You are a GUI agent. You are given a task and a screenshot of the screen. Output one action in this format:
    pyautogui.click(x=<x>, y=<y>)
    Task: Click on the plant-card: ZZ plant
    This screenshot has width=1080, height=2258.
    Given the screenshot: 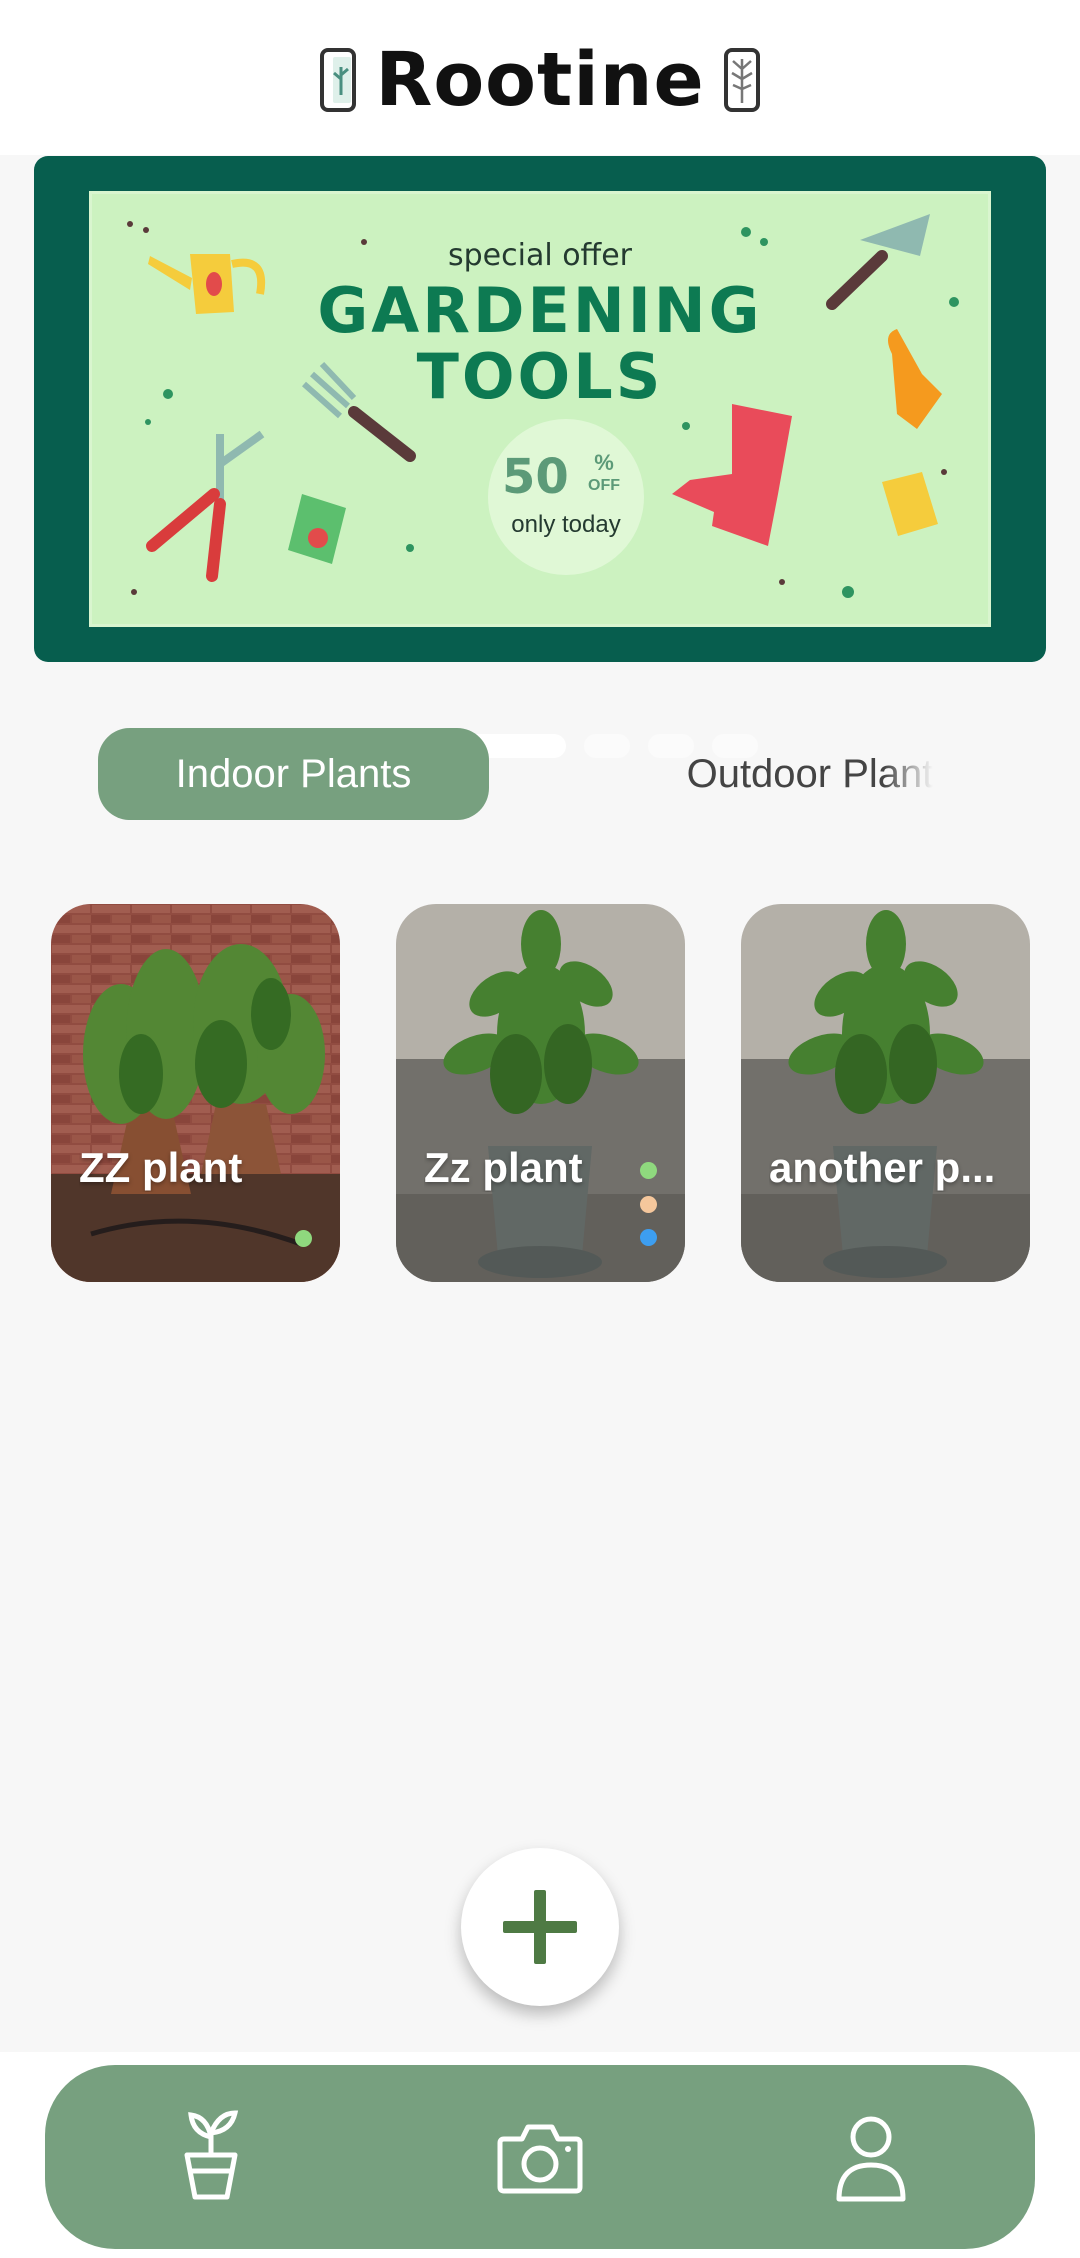 What is the action you would take?
    pyautogui.click(x=195, y=1093)
    